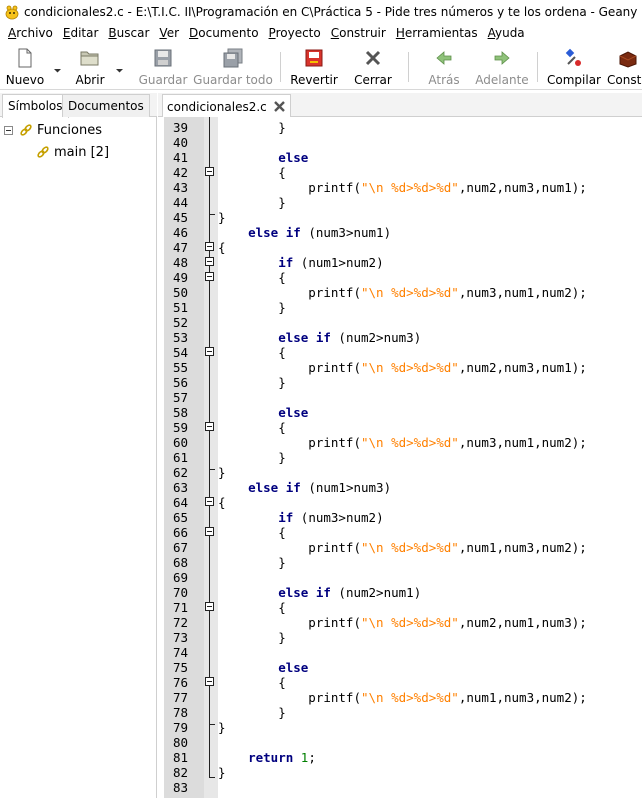  What do you see at coordinates (400, 127) in the screenshot?
I see `code-line: 39 }` at bounding box center [400, 127].